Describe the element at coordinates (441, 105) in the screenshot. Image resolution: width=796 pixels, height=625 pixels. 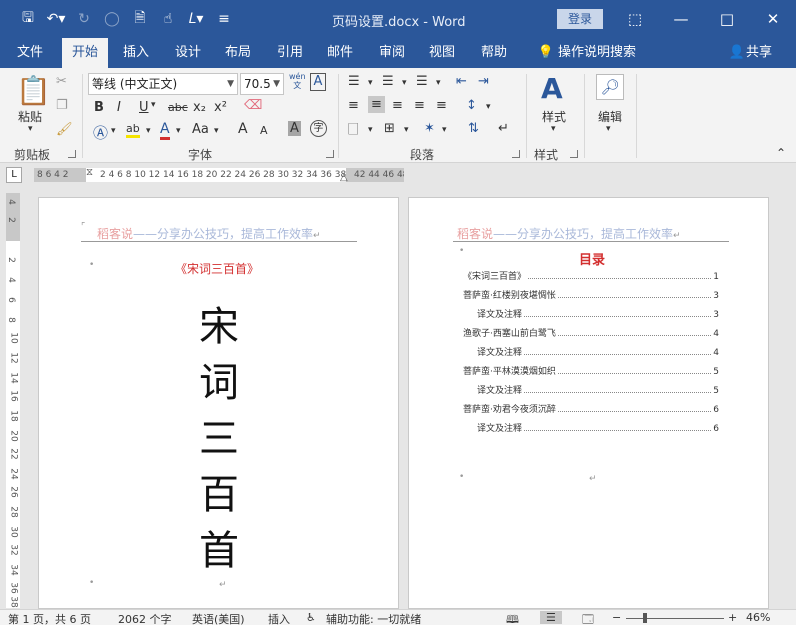
I see `distributed-icon: ≡` at that location.